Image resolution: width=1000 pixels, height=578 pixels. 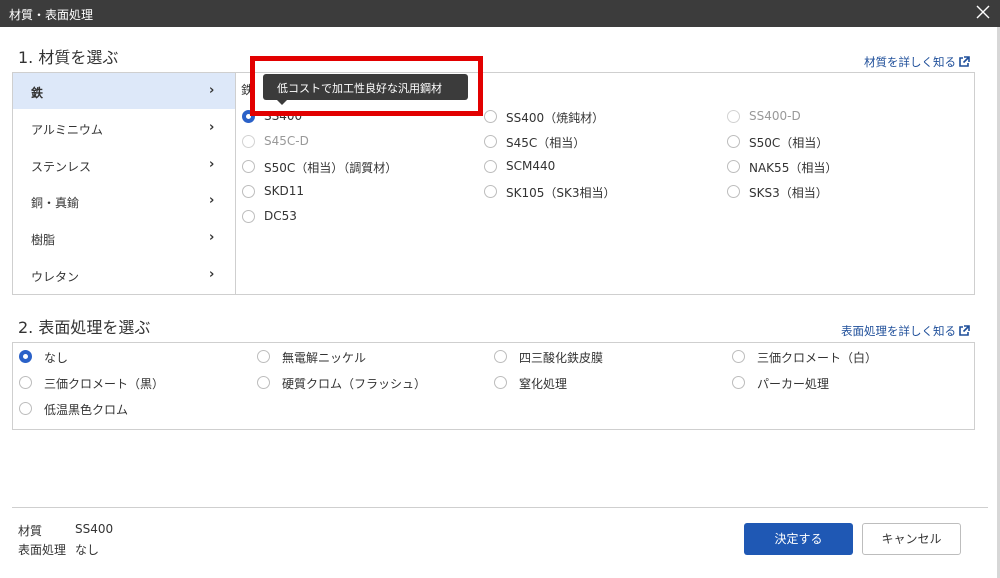 What do you see at coordinates (124, 165) in the screenshot?
I see `category-item-stainless: ステンレス ›` at bounding box center [124, 165].